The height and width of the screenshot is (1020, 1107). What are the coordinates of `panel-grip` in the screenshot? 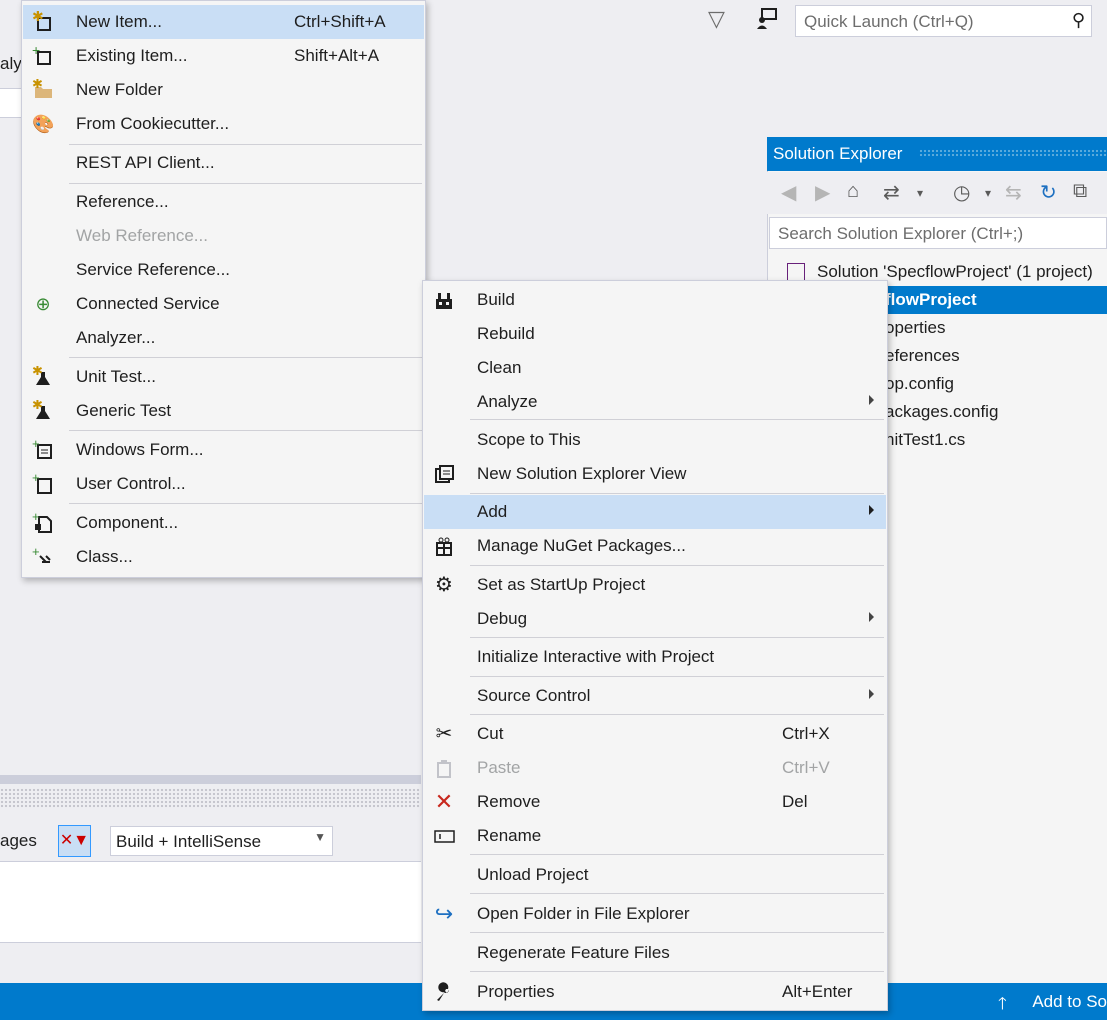 It's located at (210, 798).